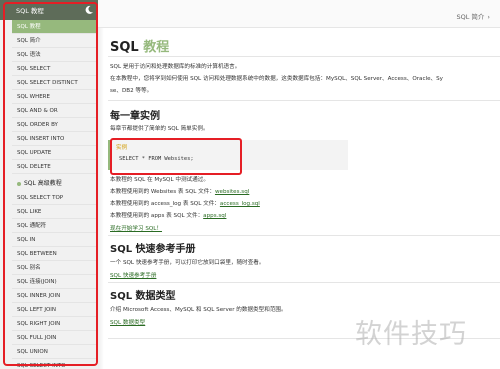 The image size is (500, 369). Describe the element at coordinates (89, 10) in the screenshot. I see `moon-icon` at that location.